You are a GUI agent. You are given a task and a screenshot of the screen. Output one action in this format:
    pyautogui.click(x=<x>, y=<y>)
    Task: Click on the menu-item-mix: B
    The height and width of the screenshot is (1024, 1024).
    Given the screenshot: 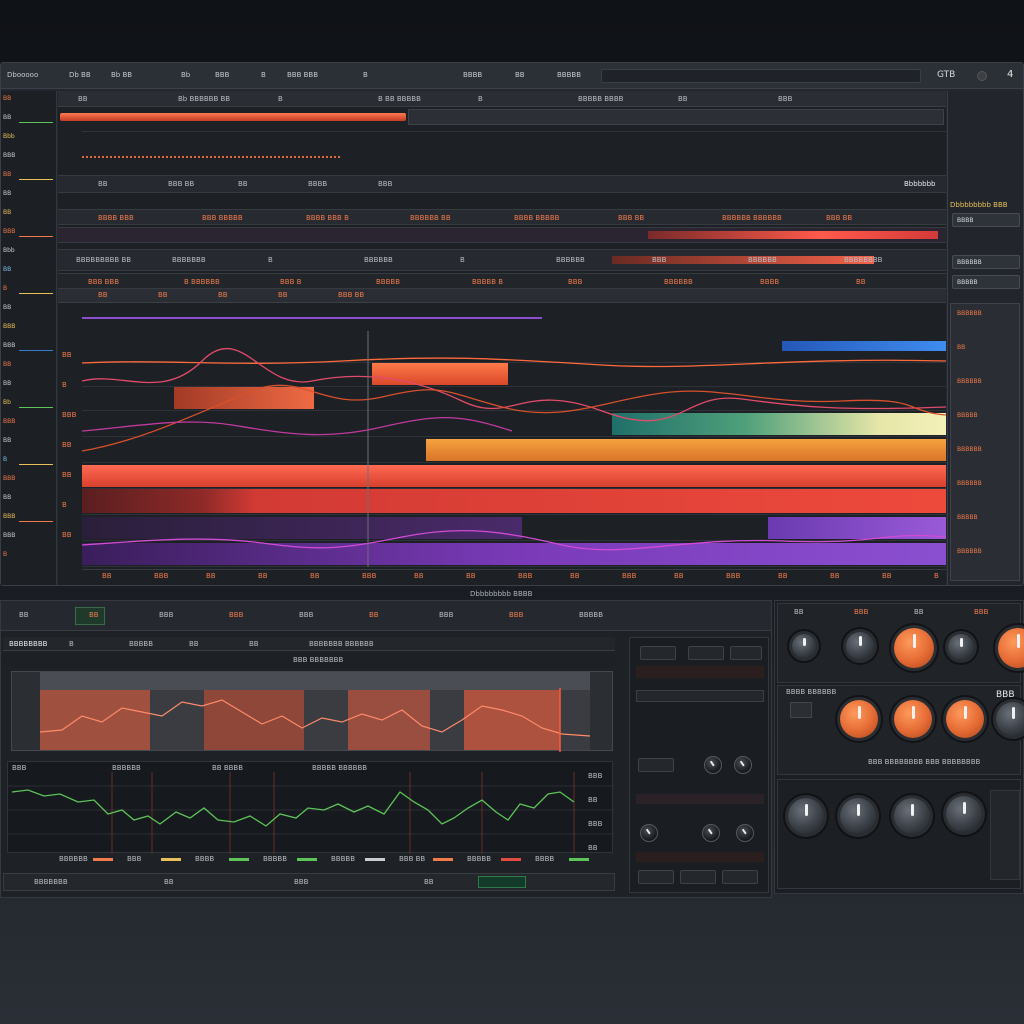 What is the action you would take?
    pyautogui.click(x=263, y=75)
    